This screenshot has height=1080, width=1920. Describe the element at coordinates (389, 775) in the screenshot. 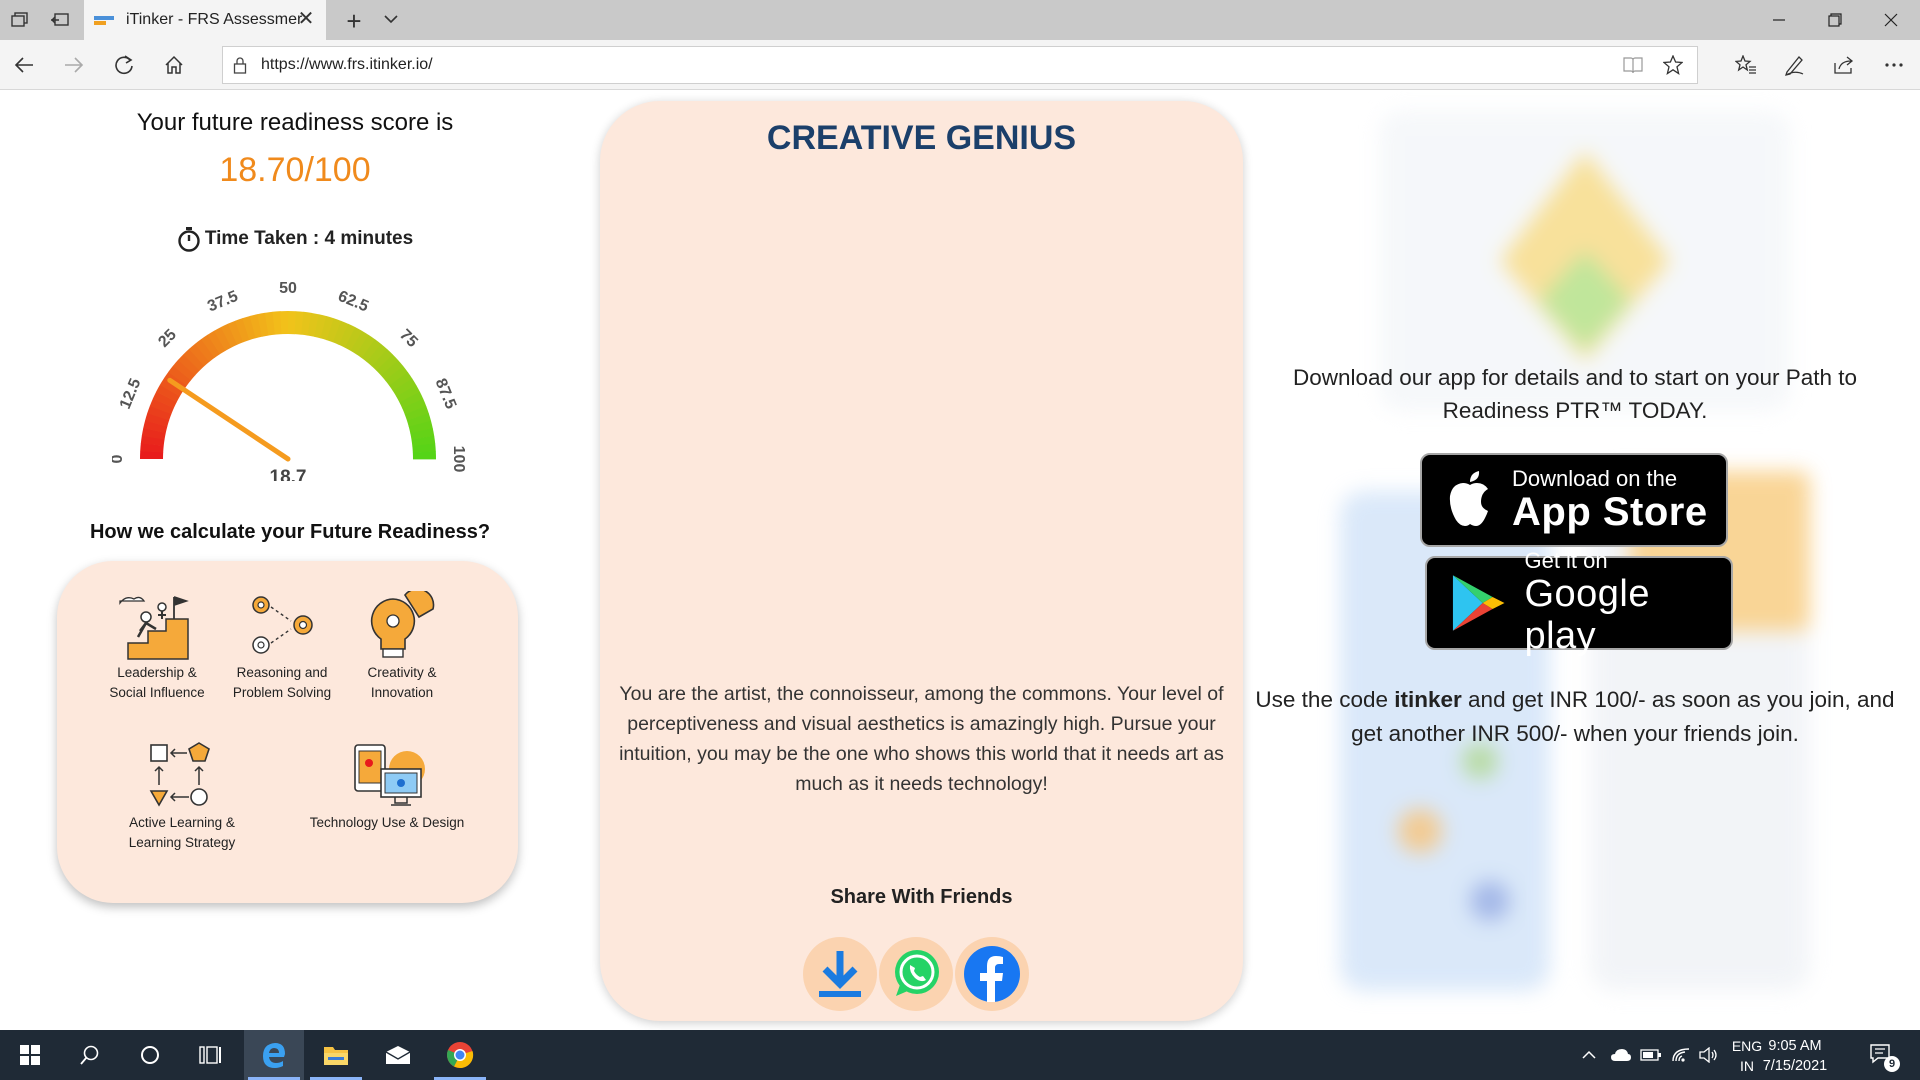

I see `technology-devices-icon` at that location.